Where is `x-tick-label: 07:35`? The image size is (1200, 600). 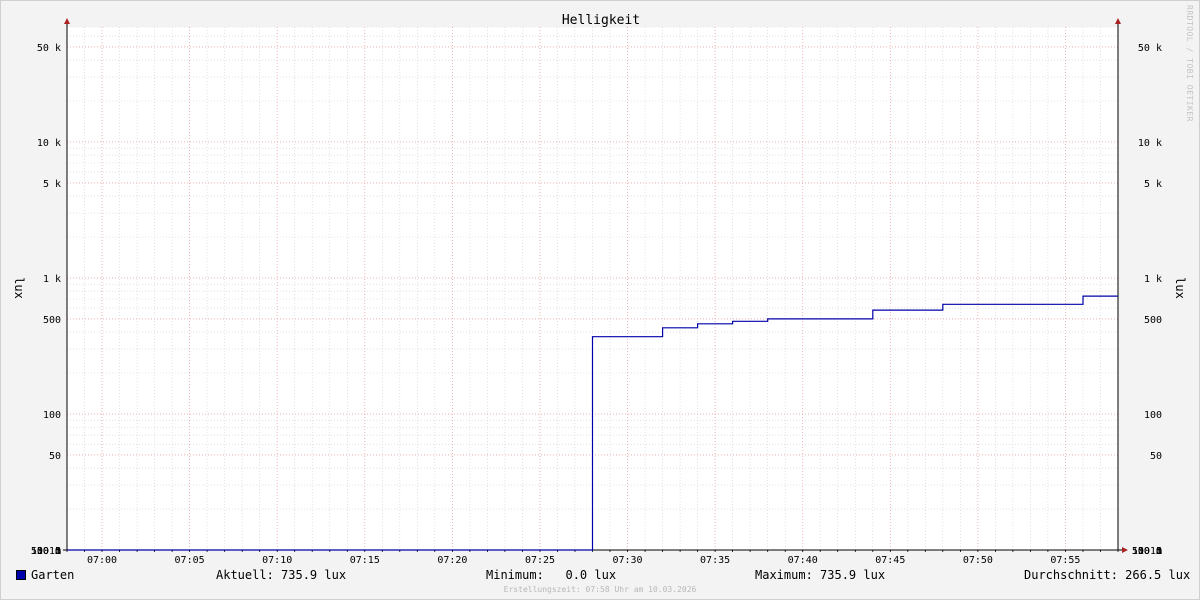
x-tick-label: 07:35 is located at coordinates (715, 560).